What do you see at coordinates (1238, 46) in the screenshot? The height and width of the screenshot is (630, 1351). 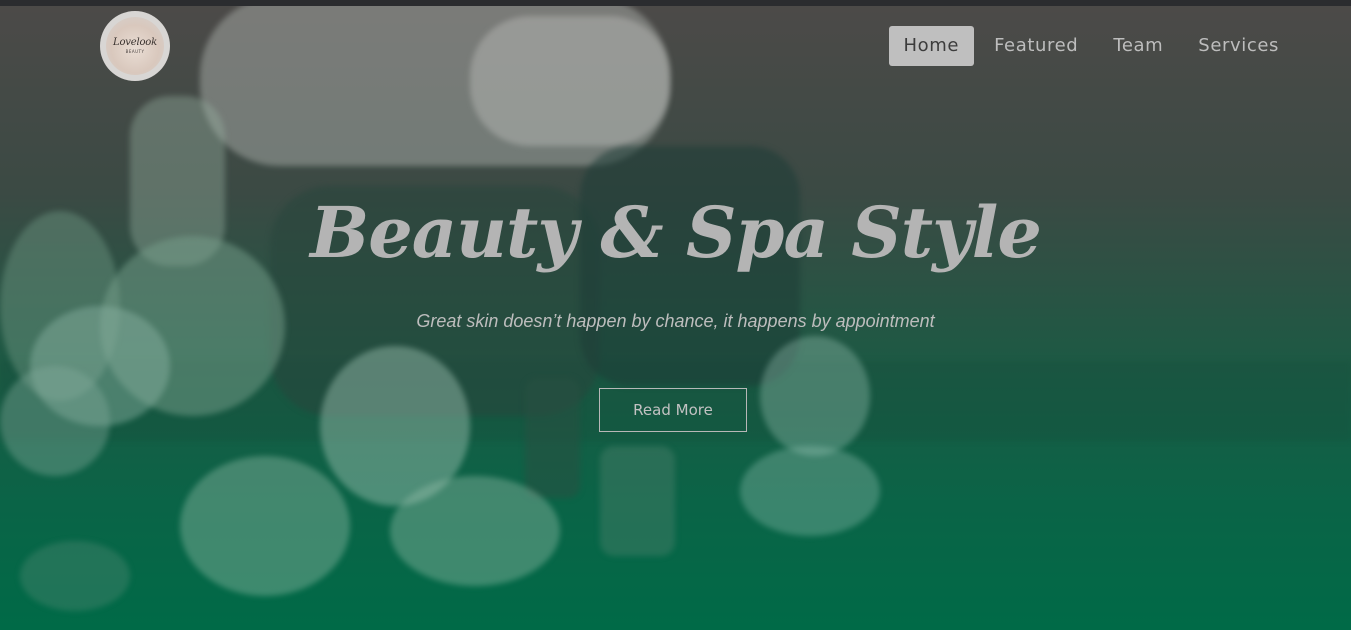 I see `nav-item-services: Services` at bounding box center [1238, 46].